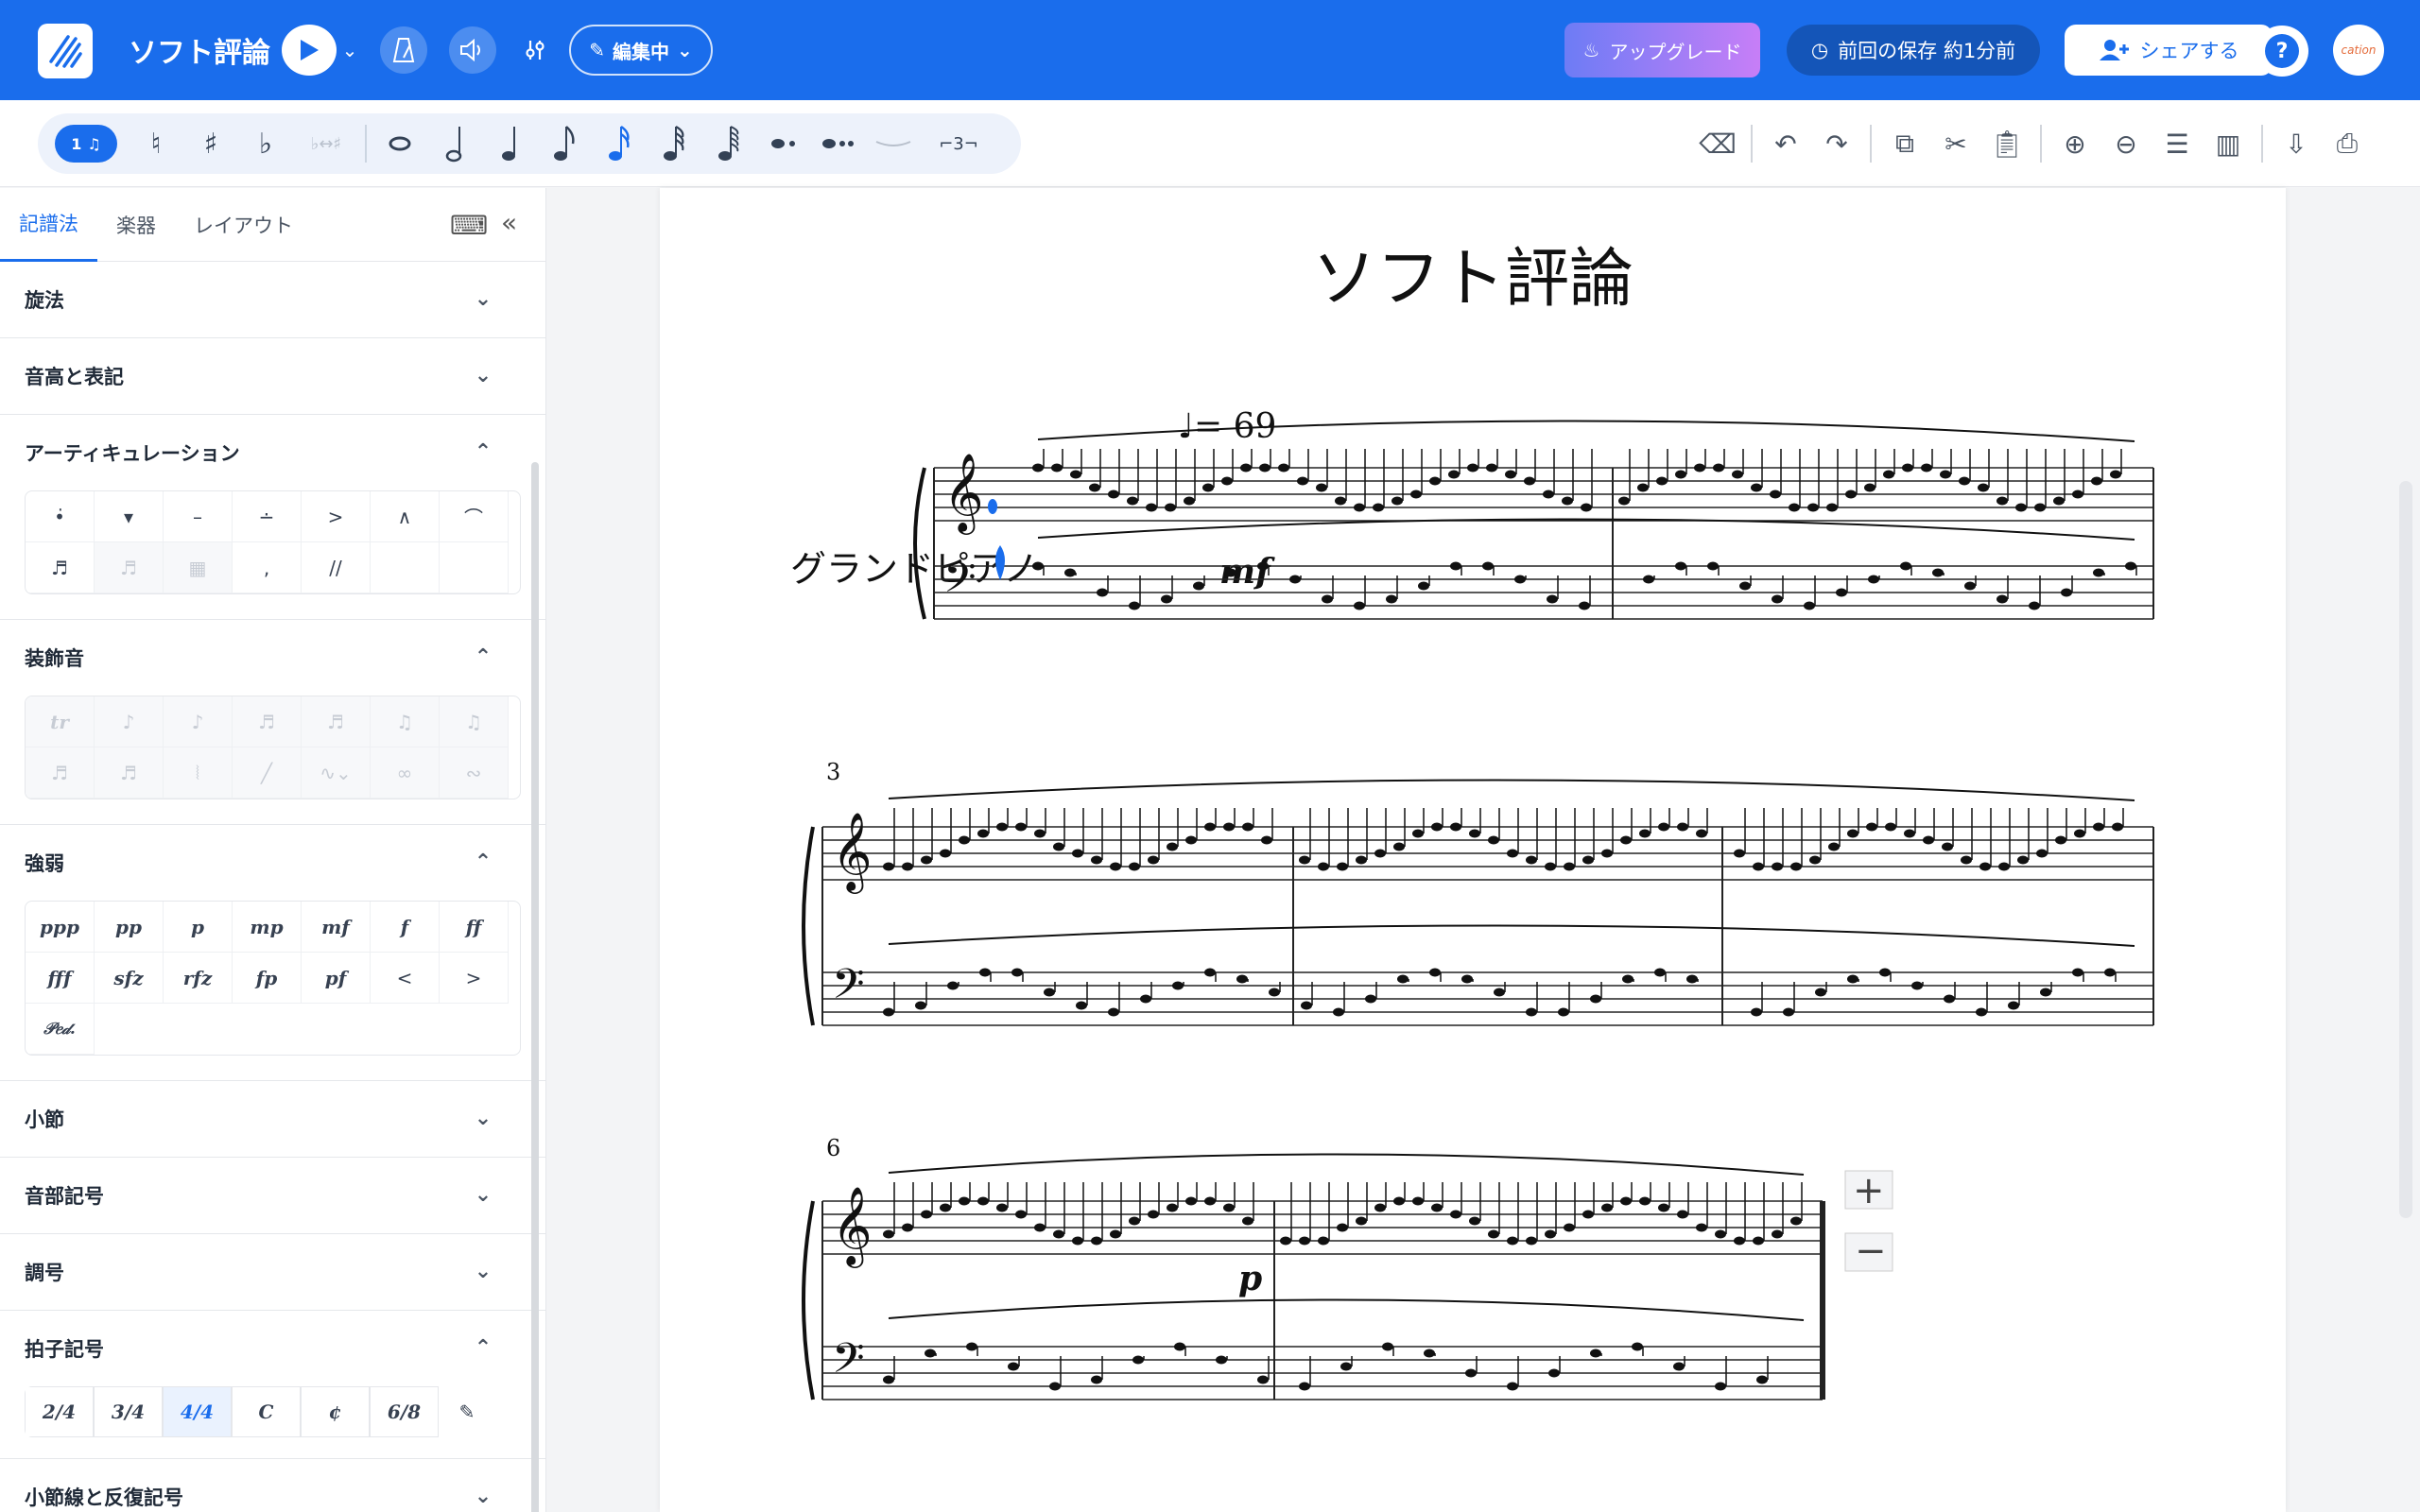  What do you see at coordinates (272, 299) in the screenshot?
I see `section-header: 旋法 ⌄` at bounding box center [272, 299].